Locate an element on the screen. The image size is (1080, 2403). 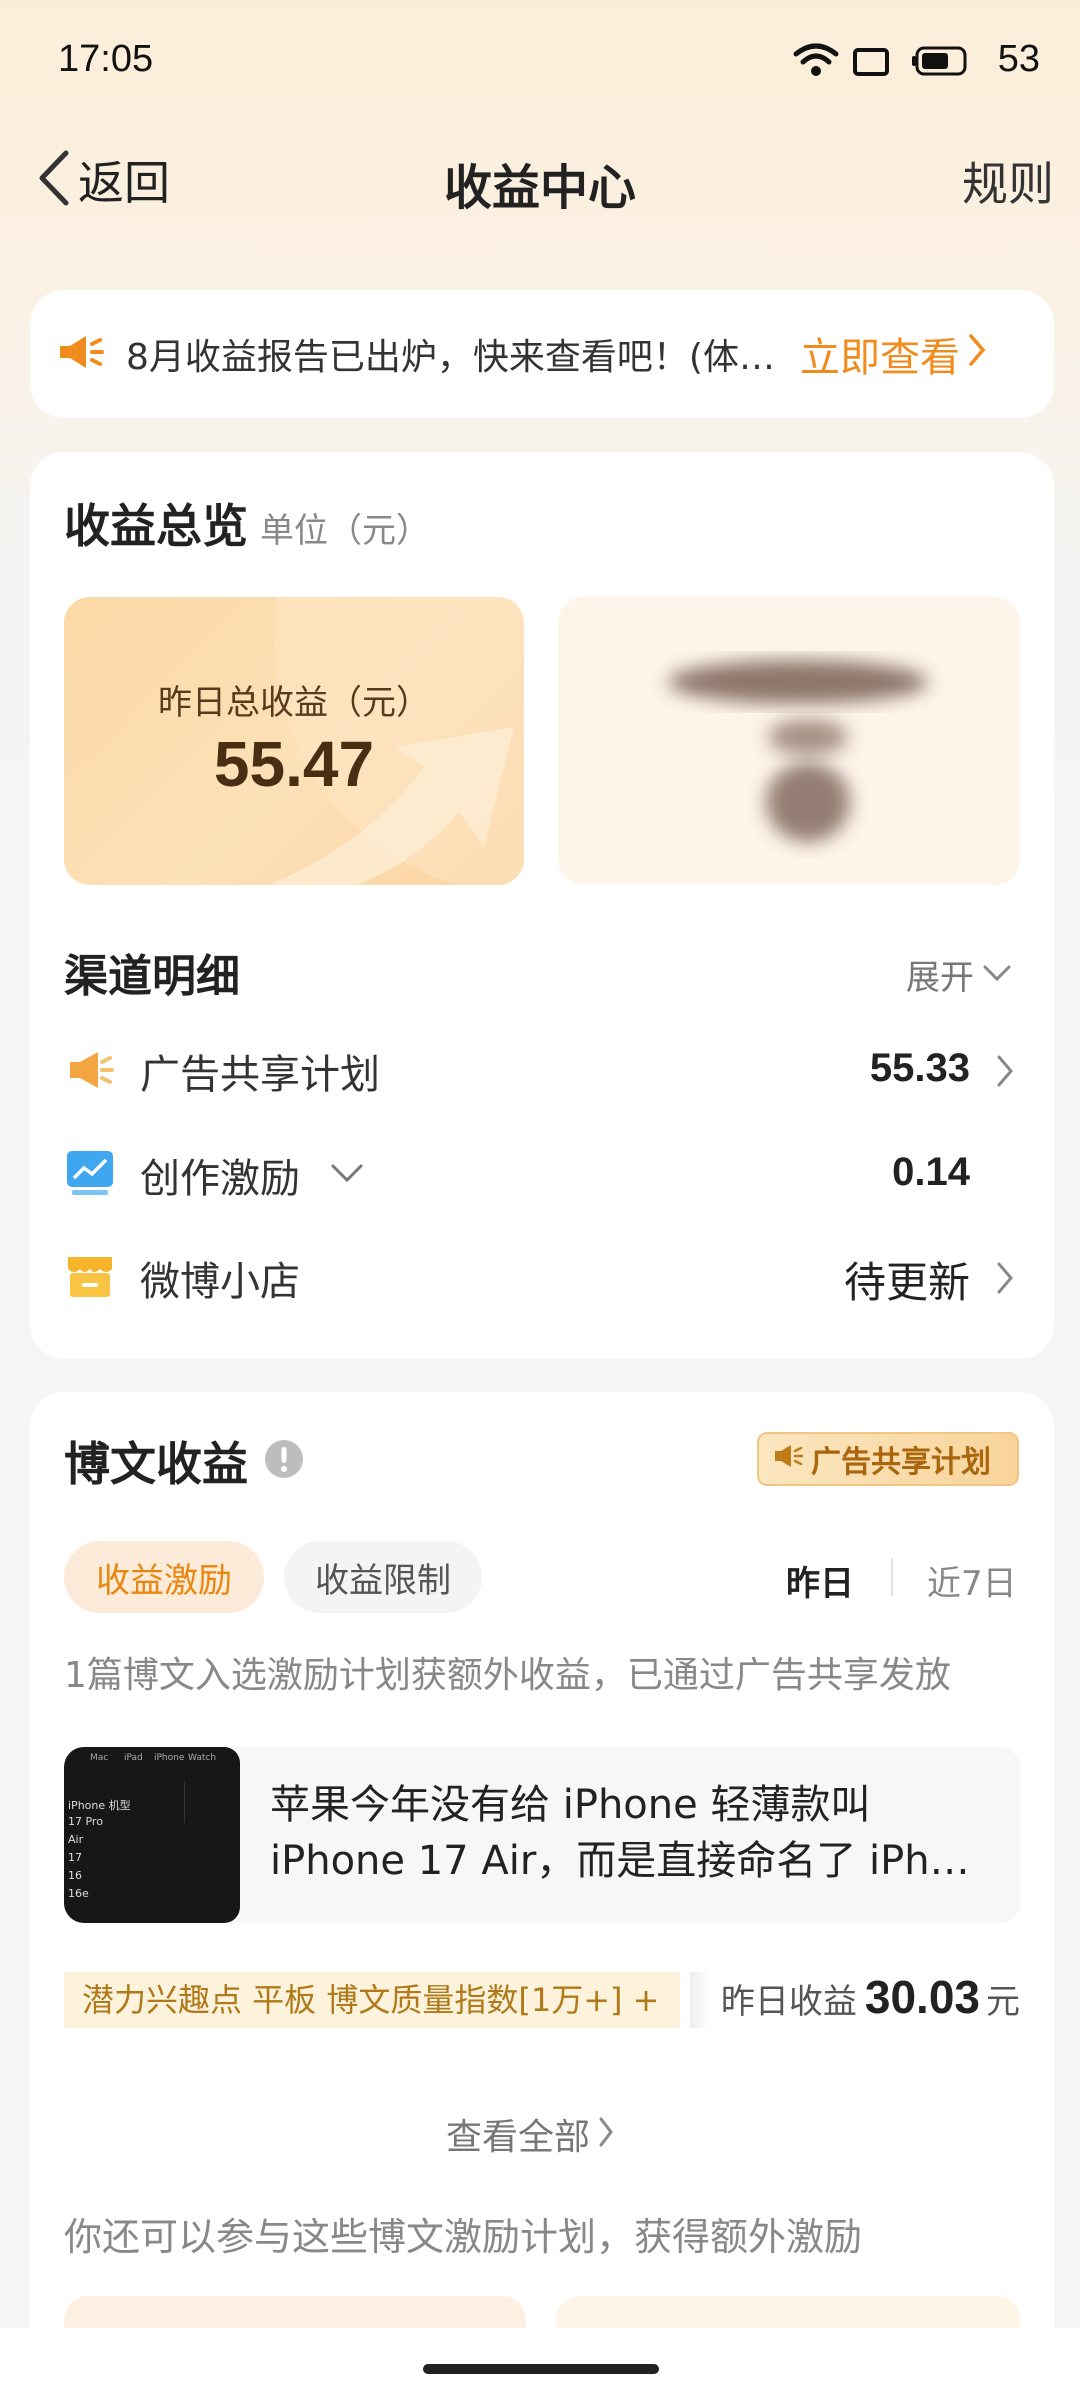
home-indicator is located at coordinates (541, 2369).